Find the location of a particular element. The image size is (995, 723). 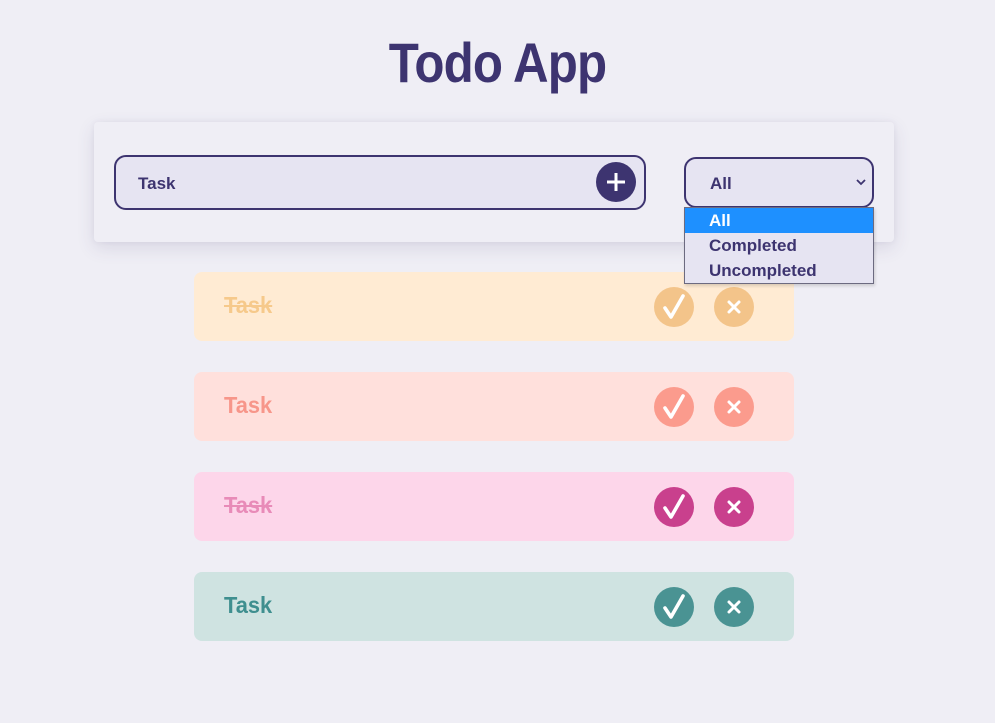

task-input-container is located at coordinates (380, 182).